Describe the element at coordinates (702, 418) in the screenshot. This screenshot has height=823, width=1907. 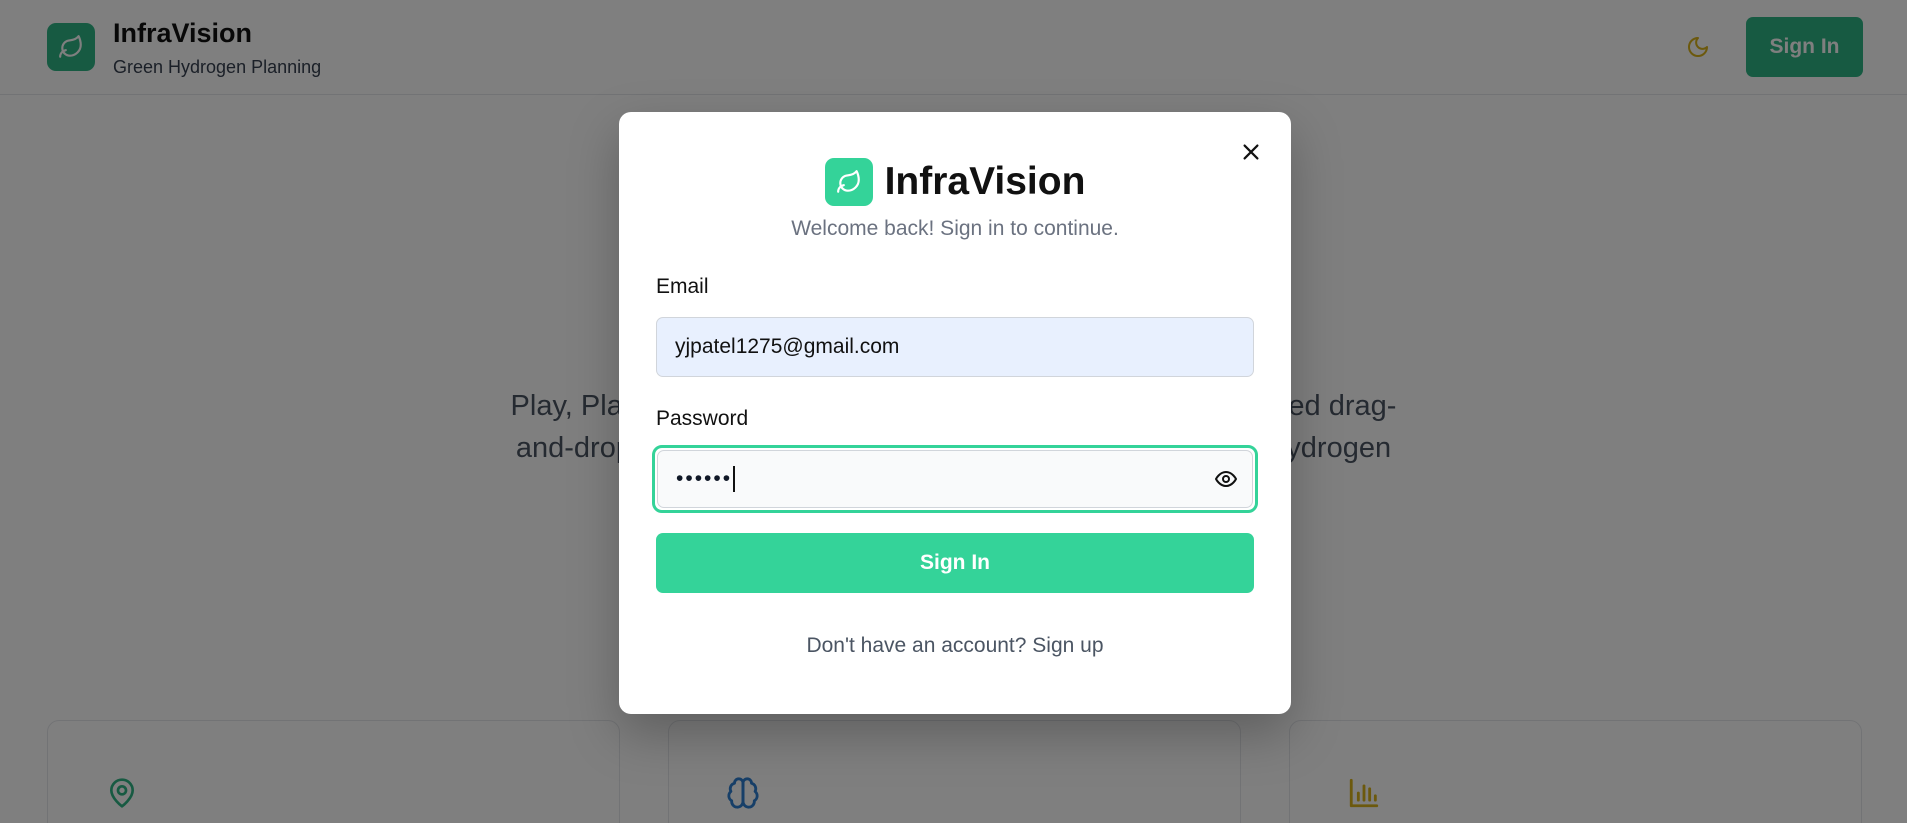
I see `password-label: Password` at that location.